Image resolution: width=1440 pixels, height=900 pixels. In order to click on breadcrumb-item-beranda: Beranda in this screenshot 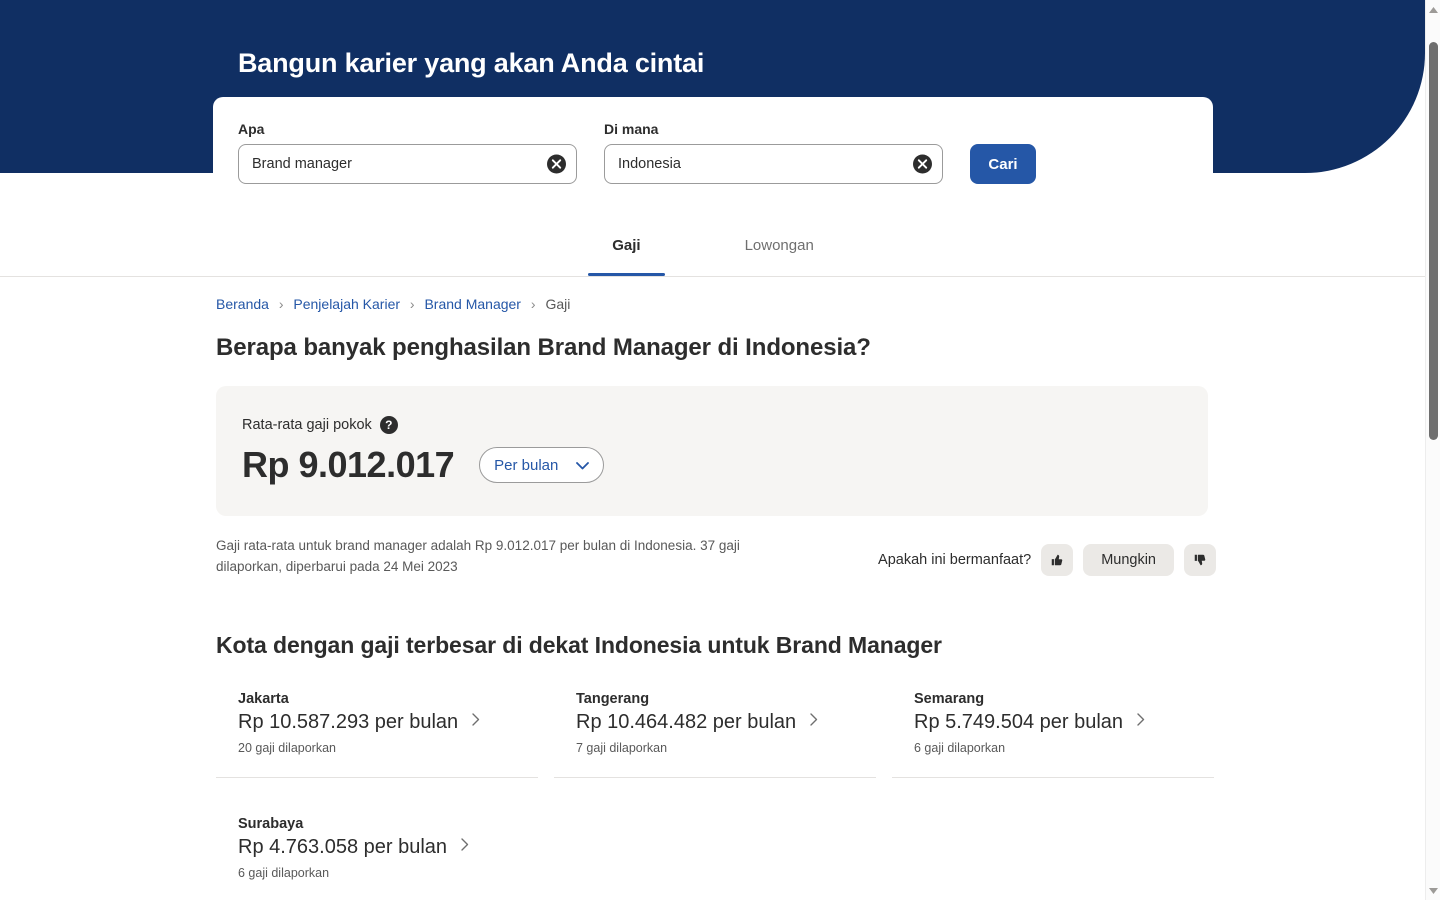, I will do `click(242, 304)`.